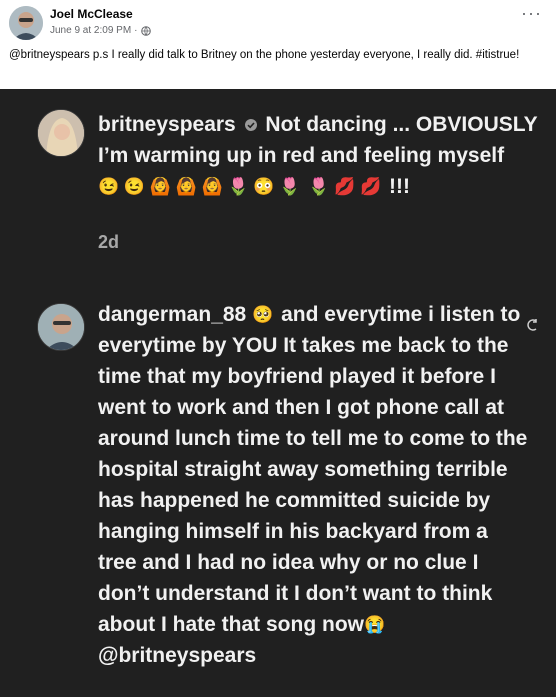 Image resolution: width=556 pixels, height=697 pixels. I want to click on more-options-icon: ···, so click(531, 13).